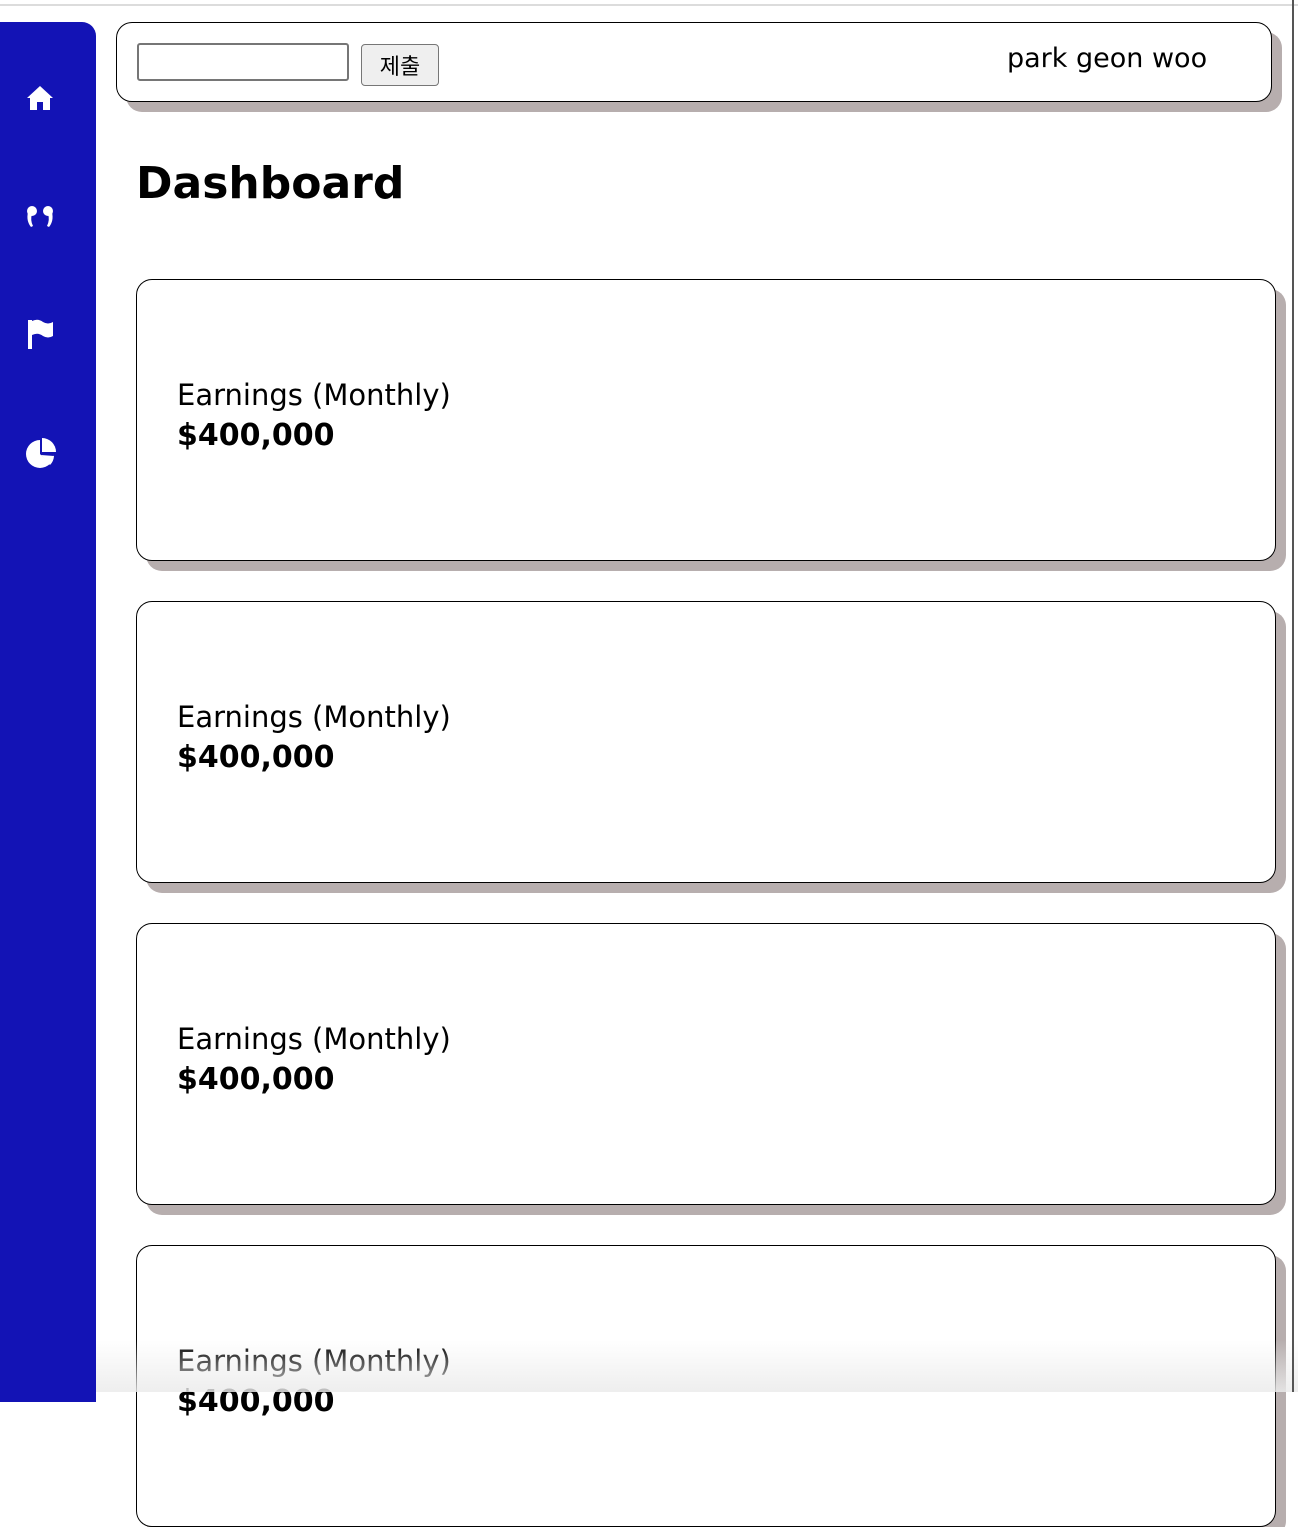 This screenshot has width=1298, height=1527. I want to click on sidebar, so click(48, 712).